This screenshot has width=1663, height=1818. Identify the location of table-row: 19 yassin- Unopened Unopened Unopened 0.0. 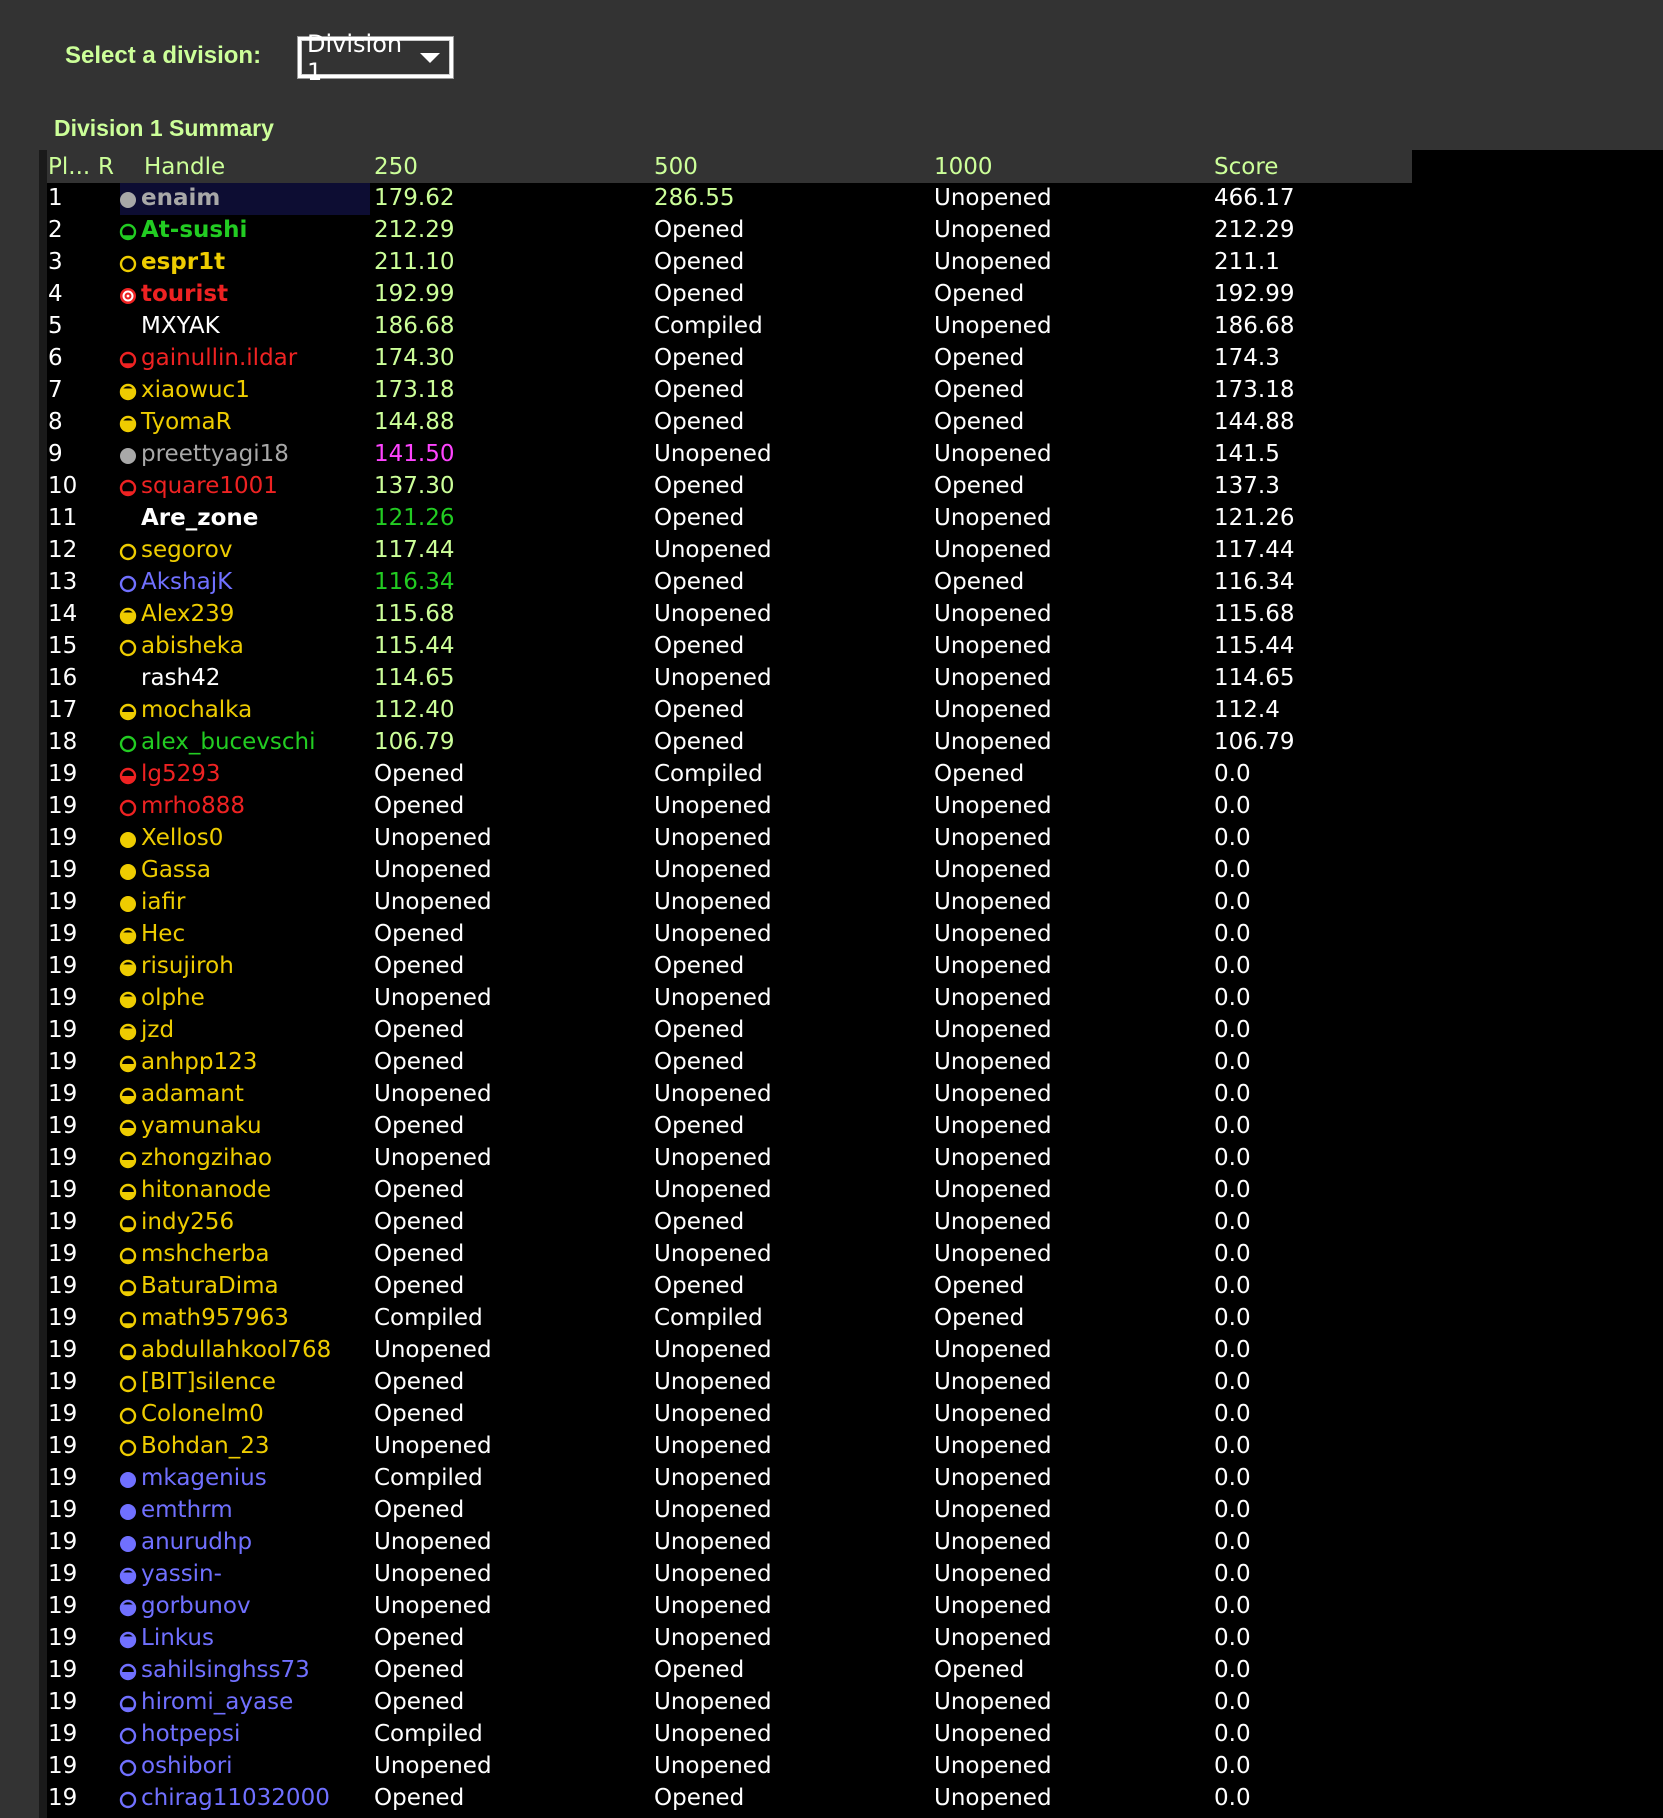
(729, 1575).